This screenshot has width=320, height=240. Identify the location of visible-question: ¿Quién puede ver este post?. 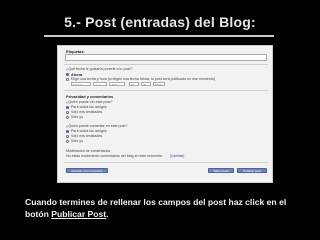
(89, 102).